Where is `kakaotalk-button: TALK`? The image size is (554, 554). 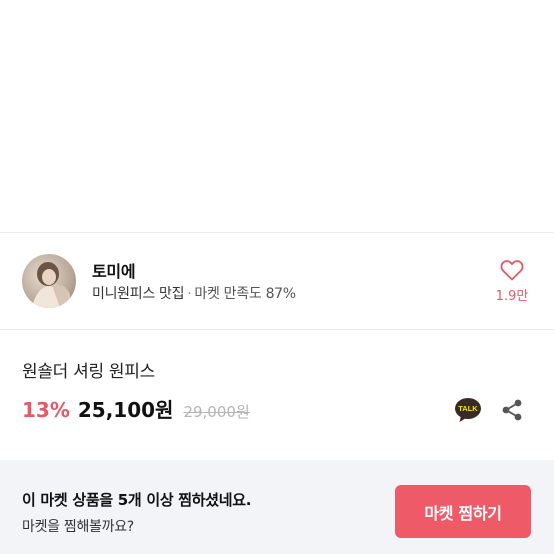
kakaotalk-button: TALK is located at coordinates (468, 410).